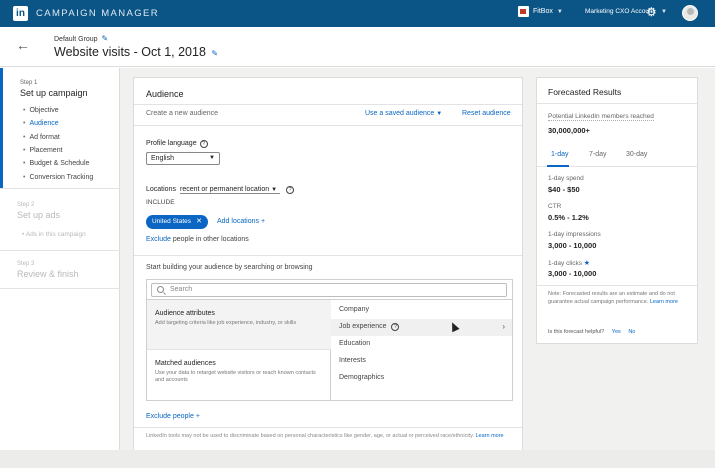  What do you see at coordinates (165, 94) in the screenshot?
I see `audience-title: Audience` at bounding box center [165, 94].